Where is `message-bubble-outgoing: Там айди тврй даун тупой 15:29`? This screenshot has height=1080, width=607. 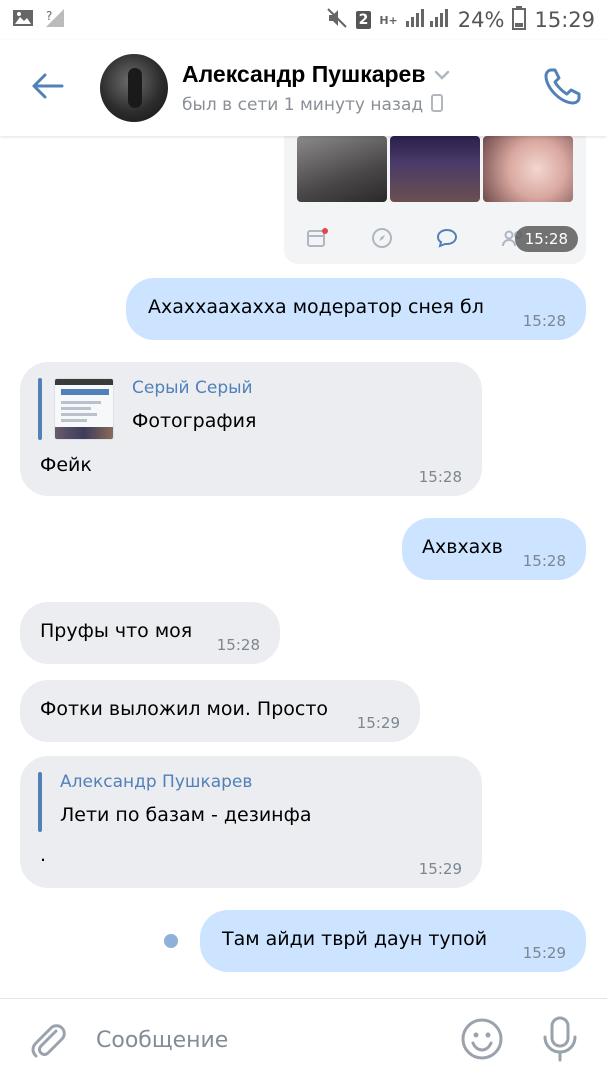
message-bubble-outgoing: Там айди тврй даун тупой 15:29 is located at coordinates (393, 941).